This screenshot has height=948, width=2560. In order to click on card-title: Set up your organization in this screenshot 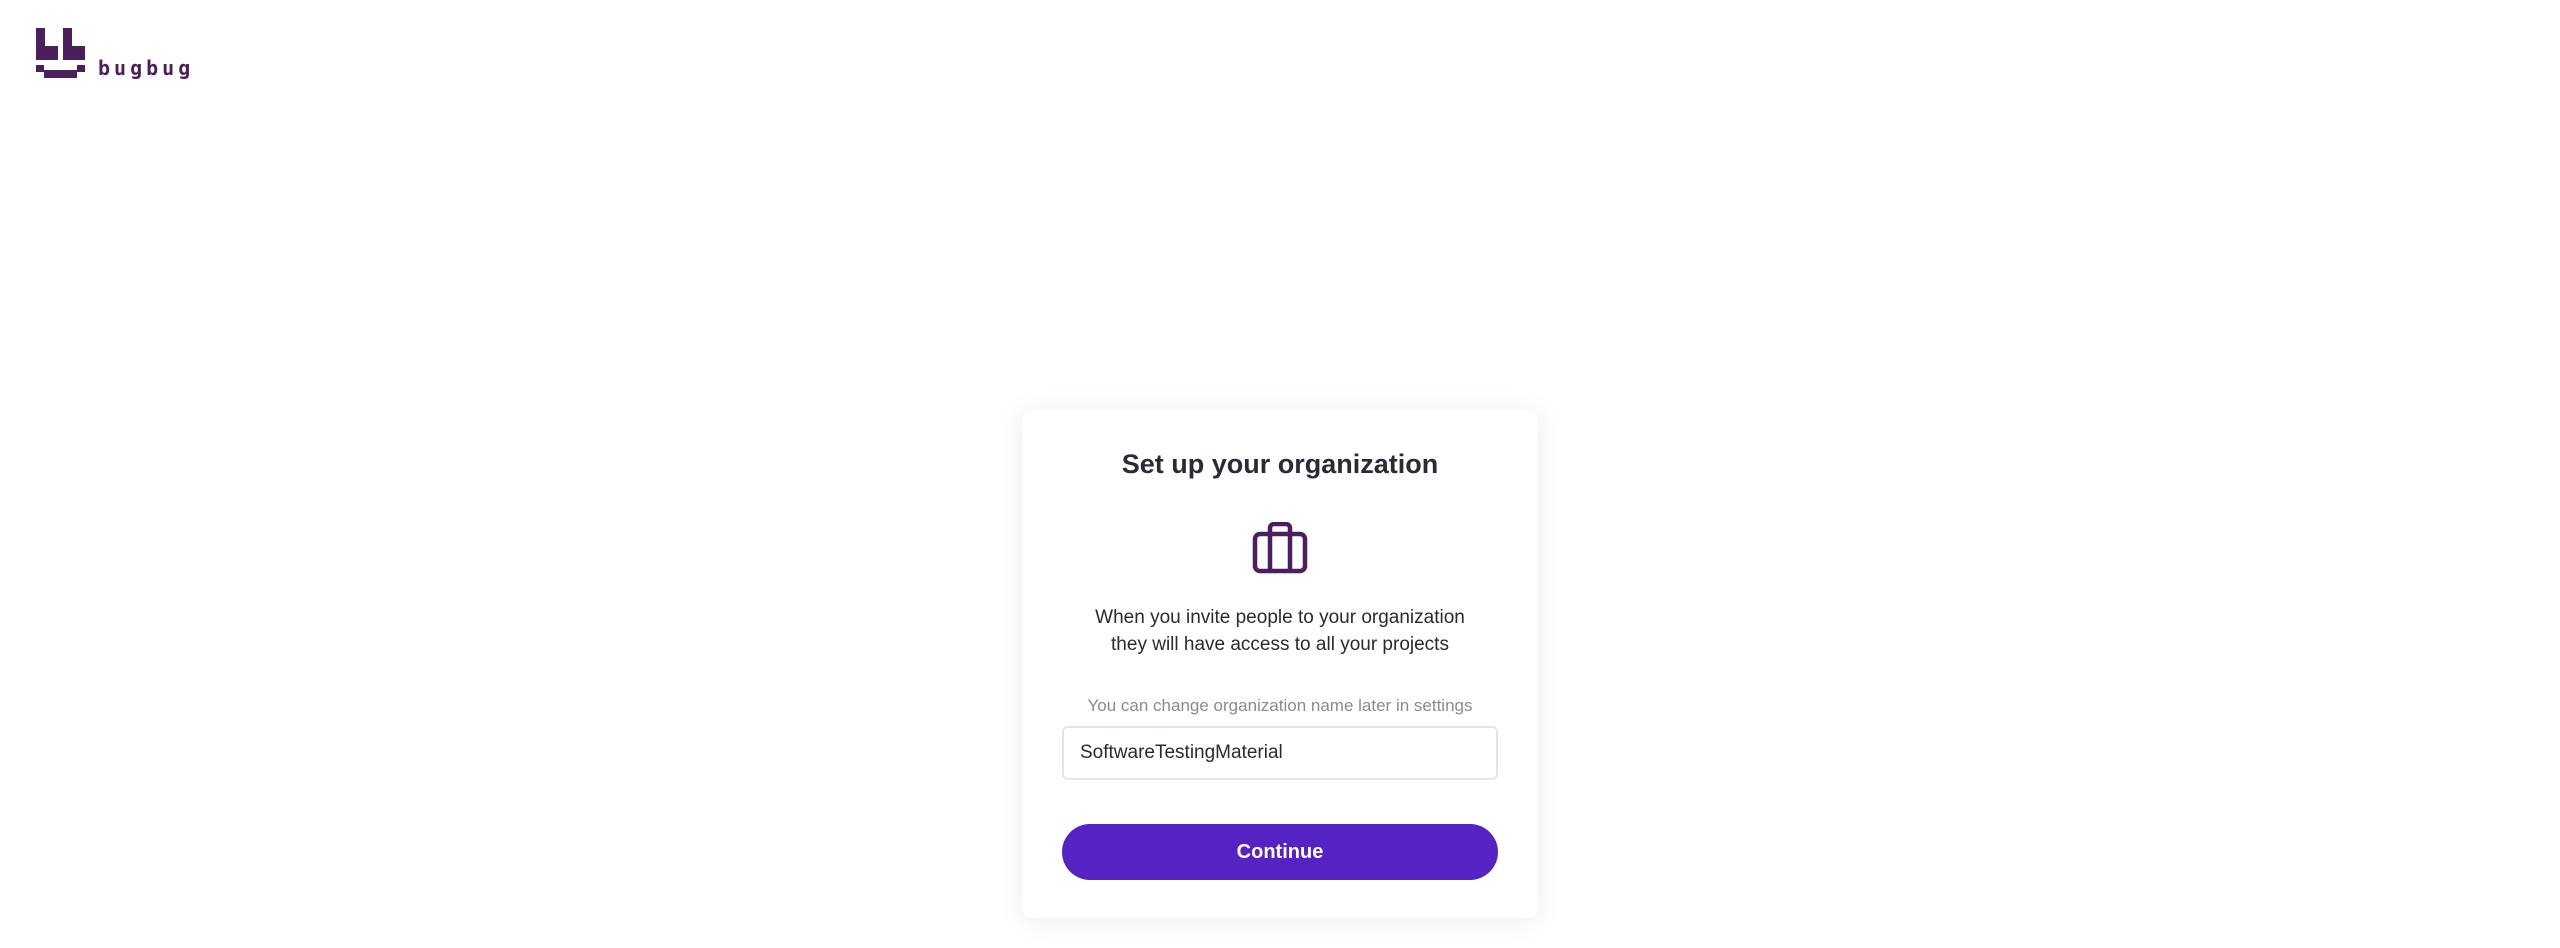, I will do `click(1280, 464)`.